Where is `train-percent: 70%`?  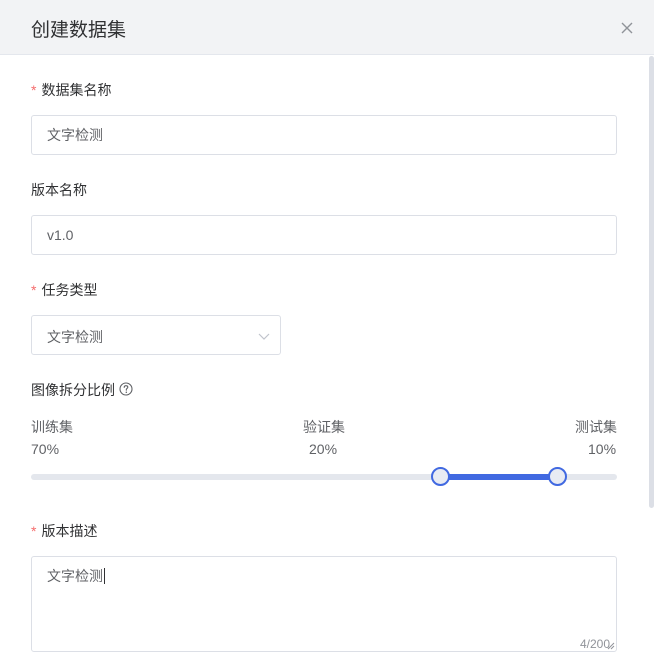
train-percent: 70% is located at coordinates (45, 449).